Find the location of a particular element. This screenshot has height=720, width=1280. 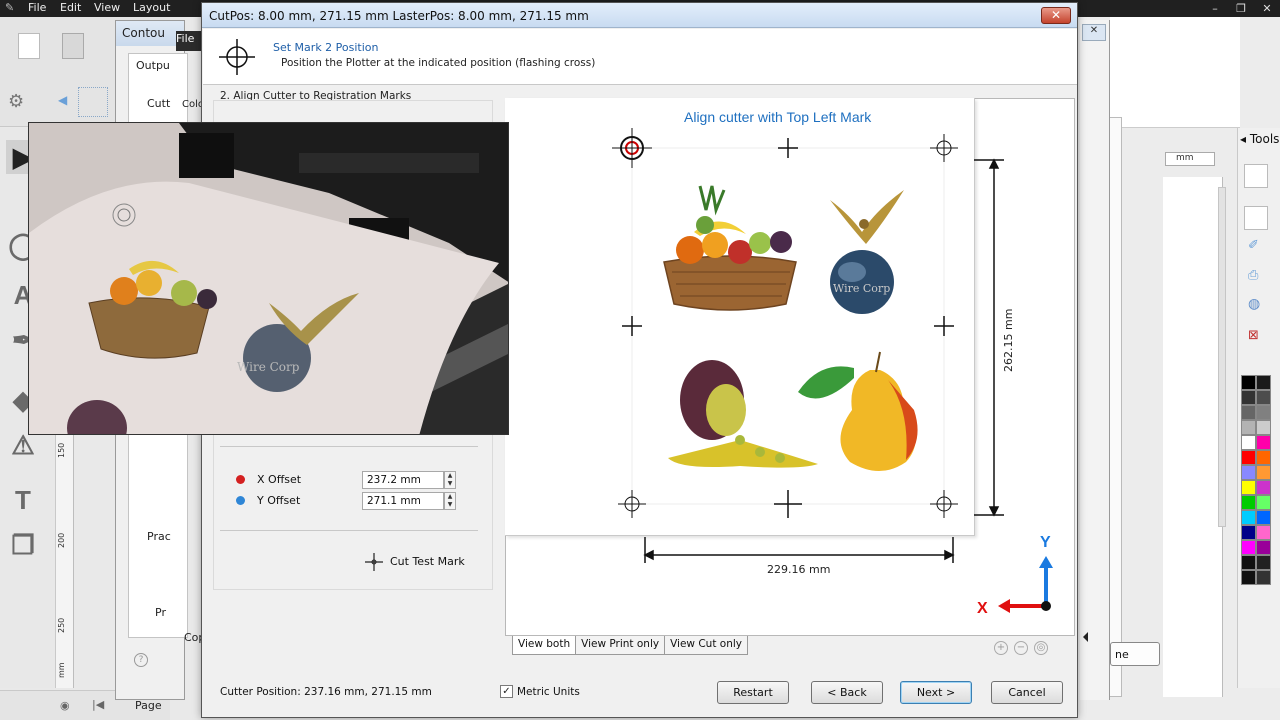

x-offset-spinner: ▲ ▼ is located at coordinates (450, 480).